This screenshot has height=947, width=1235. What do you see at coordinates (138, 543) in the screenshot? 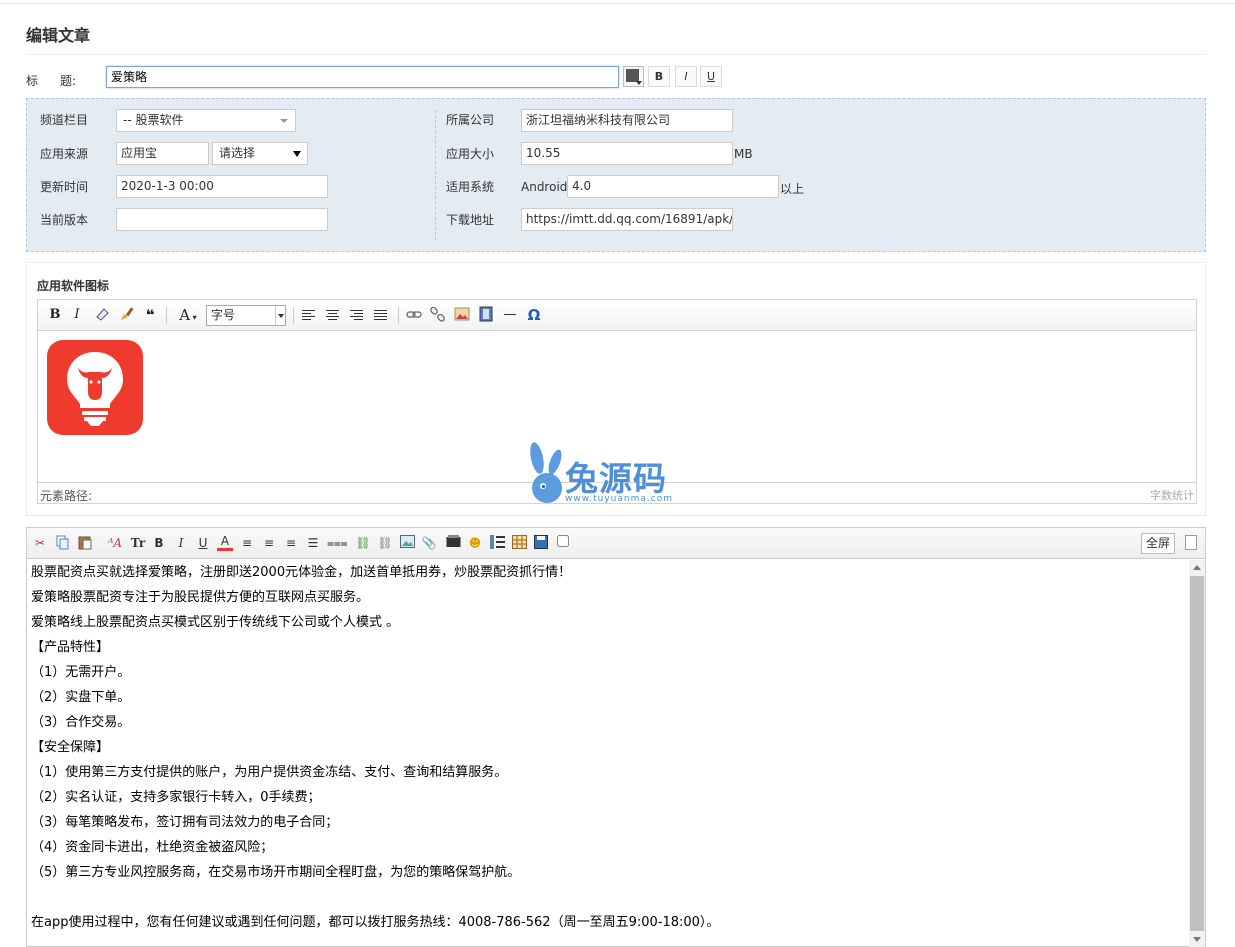
I see `font-size-icon: Tr` at bounding box center [138, 543].